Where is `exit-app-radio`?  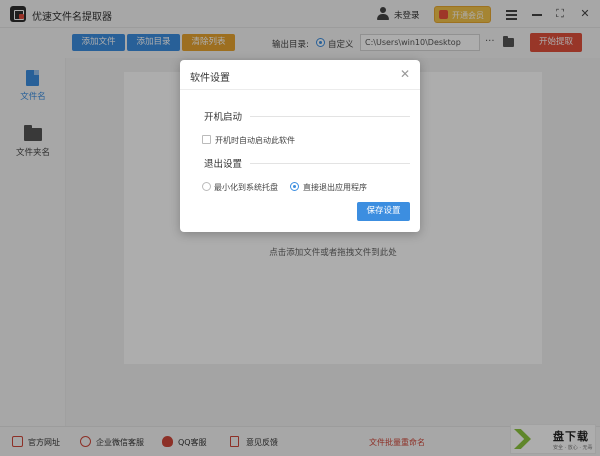 exit-app-radio is located at coordinates (294, 186).